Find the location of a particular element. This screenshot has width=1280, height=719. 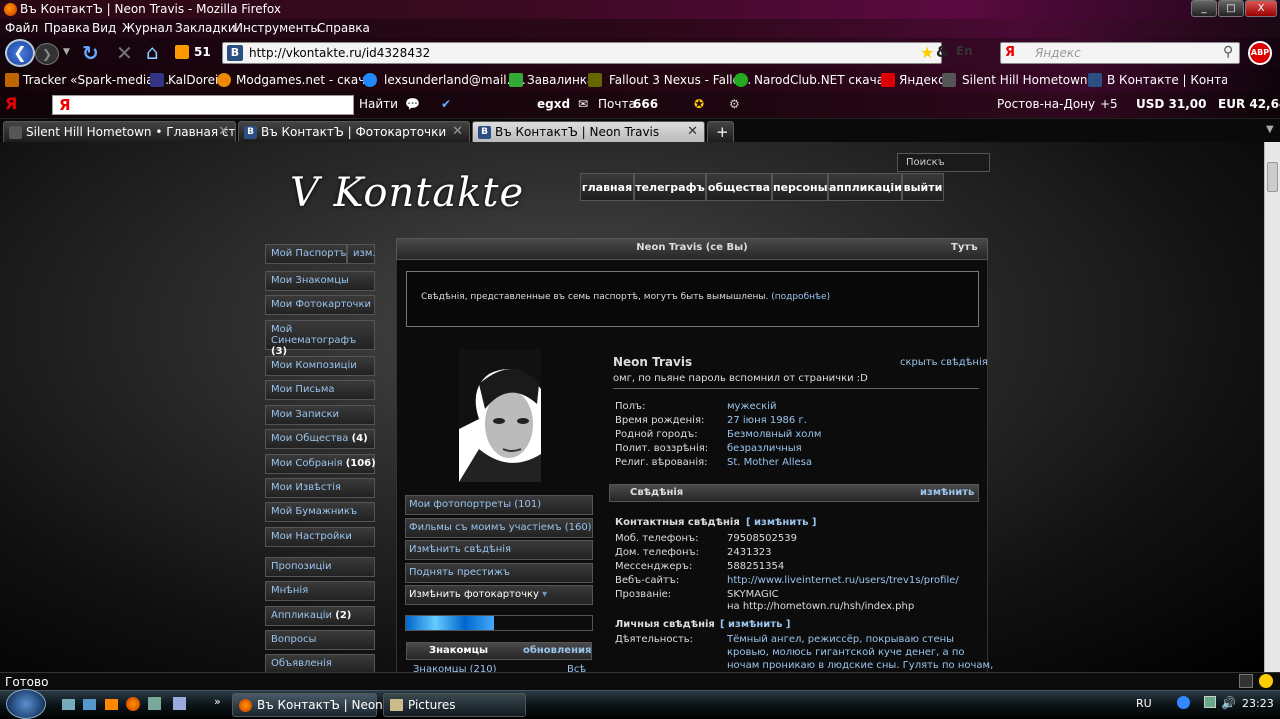

chat-icon: 💬 is located at coordinates (412, 104).